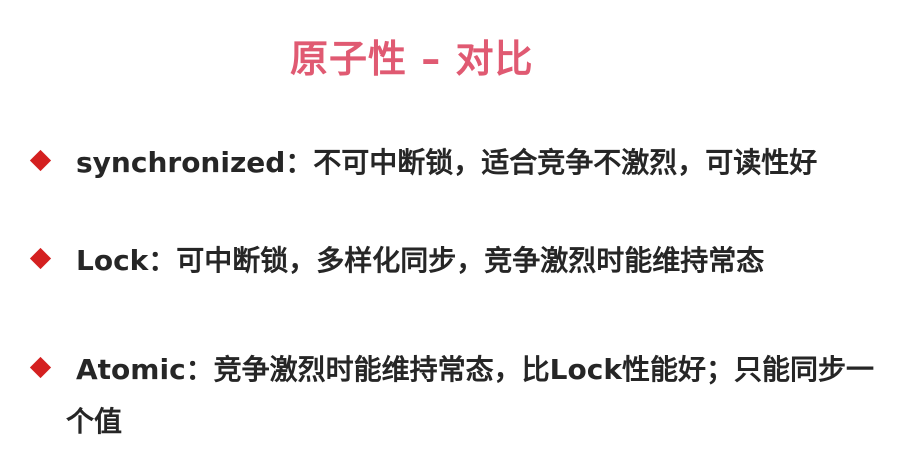  What do you see at coordinates (447, 162) in the screenshot?
I see `bullet-text: synchronized：不可中断锁，适合竞争不激烈，可读性好` at bounding box center [447, 162].